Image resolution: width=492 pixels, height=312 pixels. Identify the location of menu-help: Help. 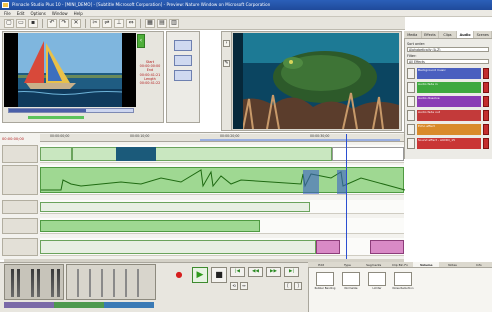
(78, 13).